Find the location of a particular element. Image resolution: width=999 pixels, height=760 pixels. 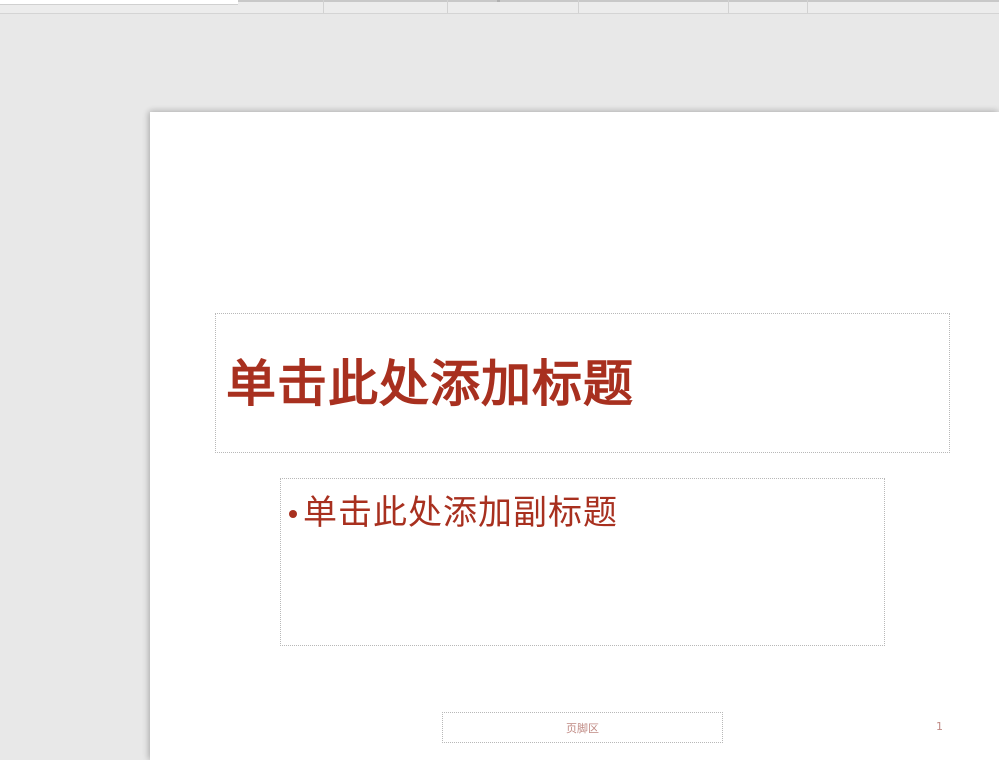

subtitle-placeholder: 单击此处添加副标题 is located at coordinates (582, 562).